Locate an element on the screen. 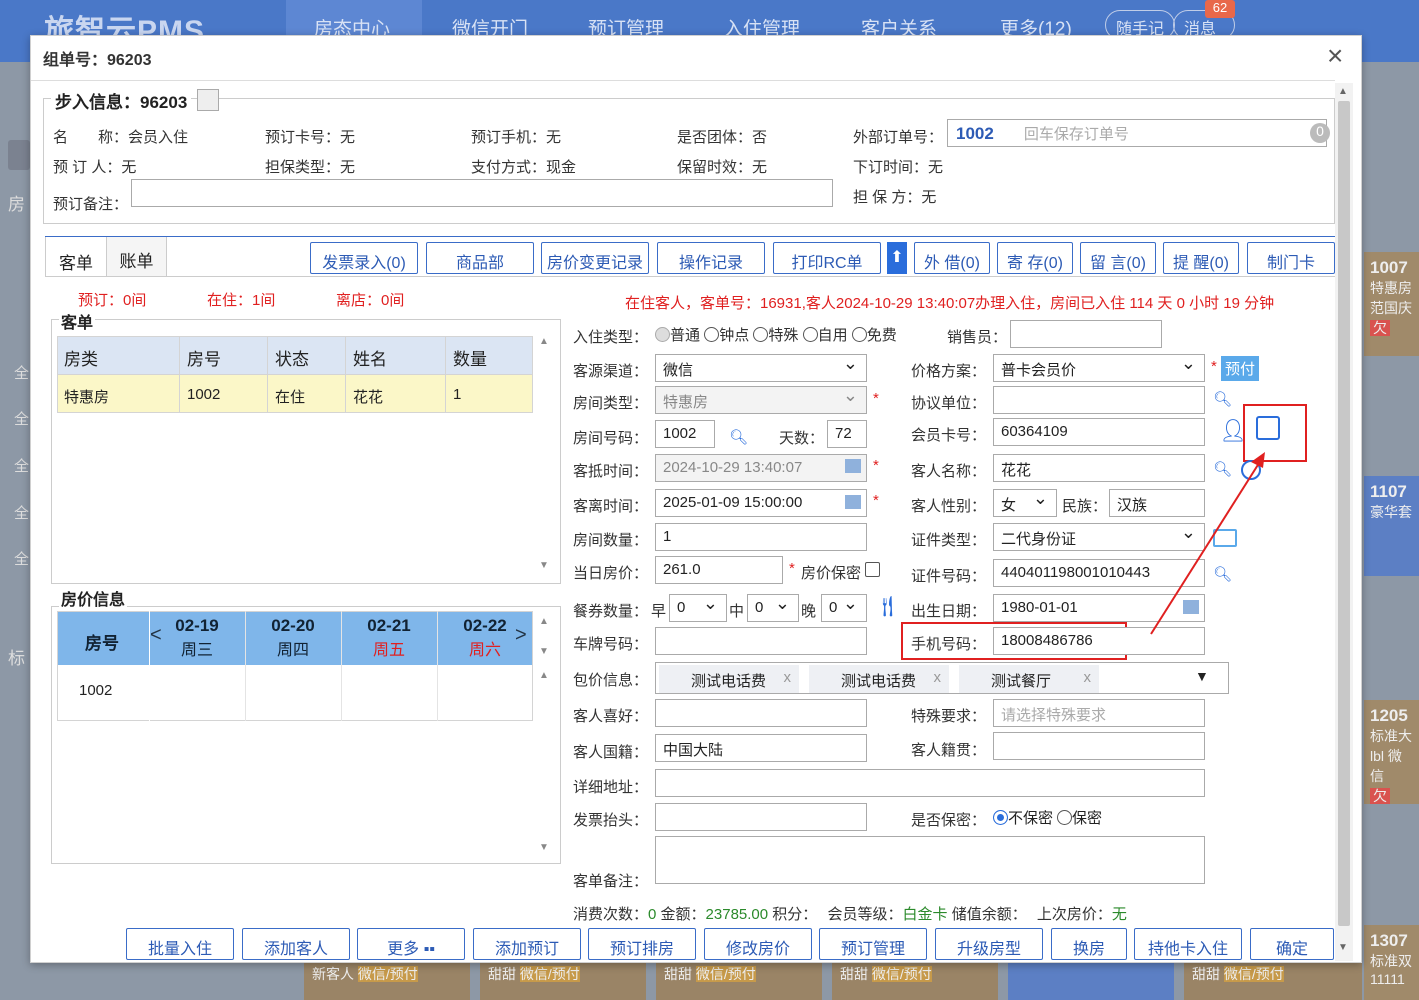  secret-rate-checkbox is located at coordinates (872, 569).